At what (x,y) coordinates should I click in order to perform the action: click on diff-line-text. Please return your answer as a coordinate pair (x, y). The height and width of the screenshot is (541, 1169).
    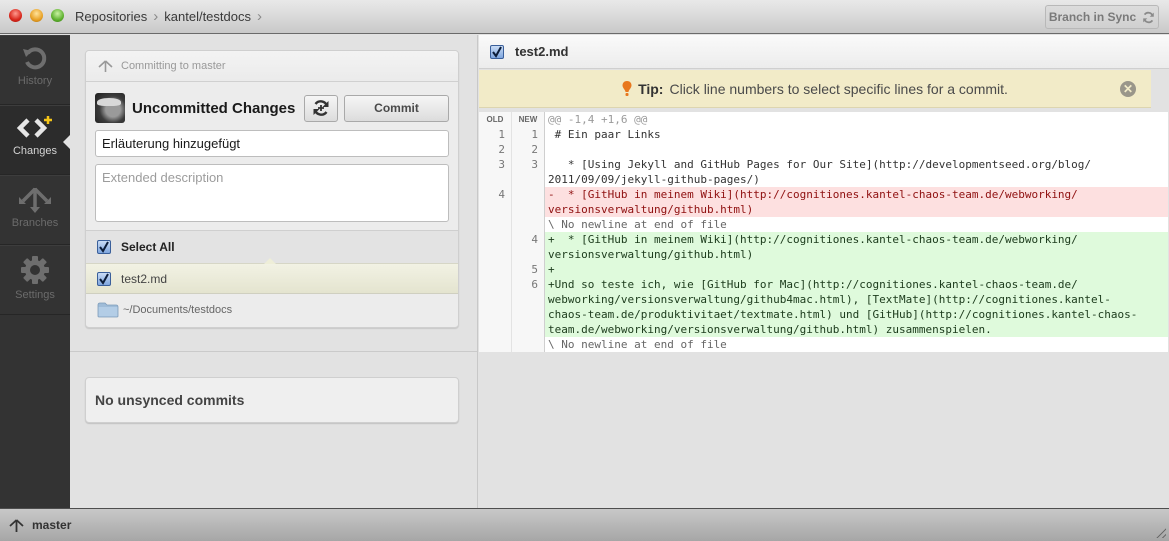
    Looking at the image, I should click on (856, 149).